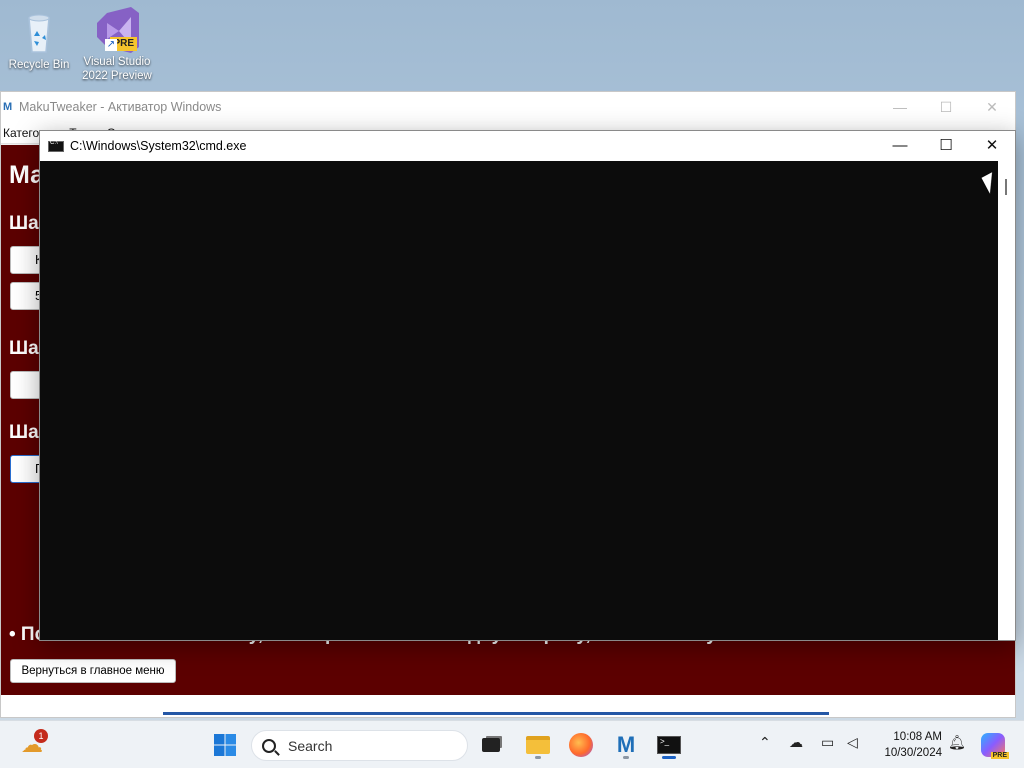 The image size is (1024, 768). What do you see at coordinates (1006, 187) in the screenshot?
I see `scrollbar-thumb` at bounding box center [1006, 187].